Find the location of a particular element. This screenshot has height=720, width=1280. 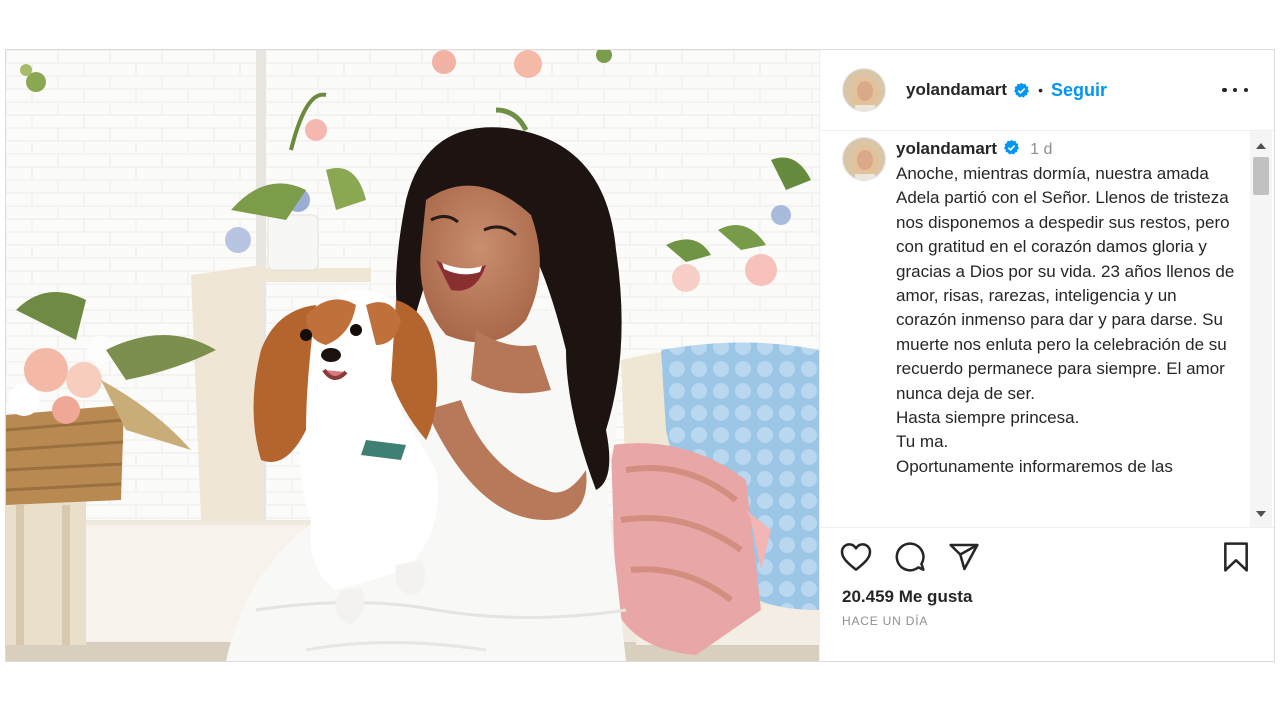

caption-username: yolandamart is located at coordinates (946, 148).